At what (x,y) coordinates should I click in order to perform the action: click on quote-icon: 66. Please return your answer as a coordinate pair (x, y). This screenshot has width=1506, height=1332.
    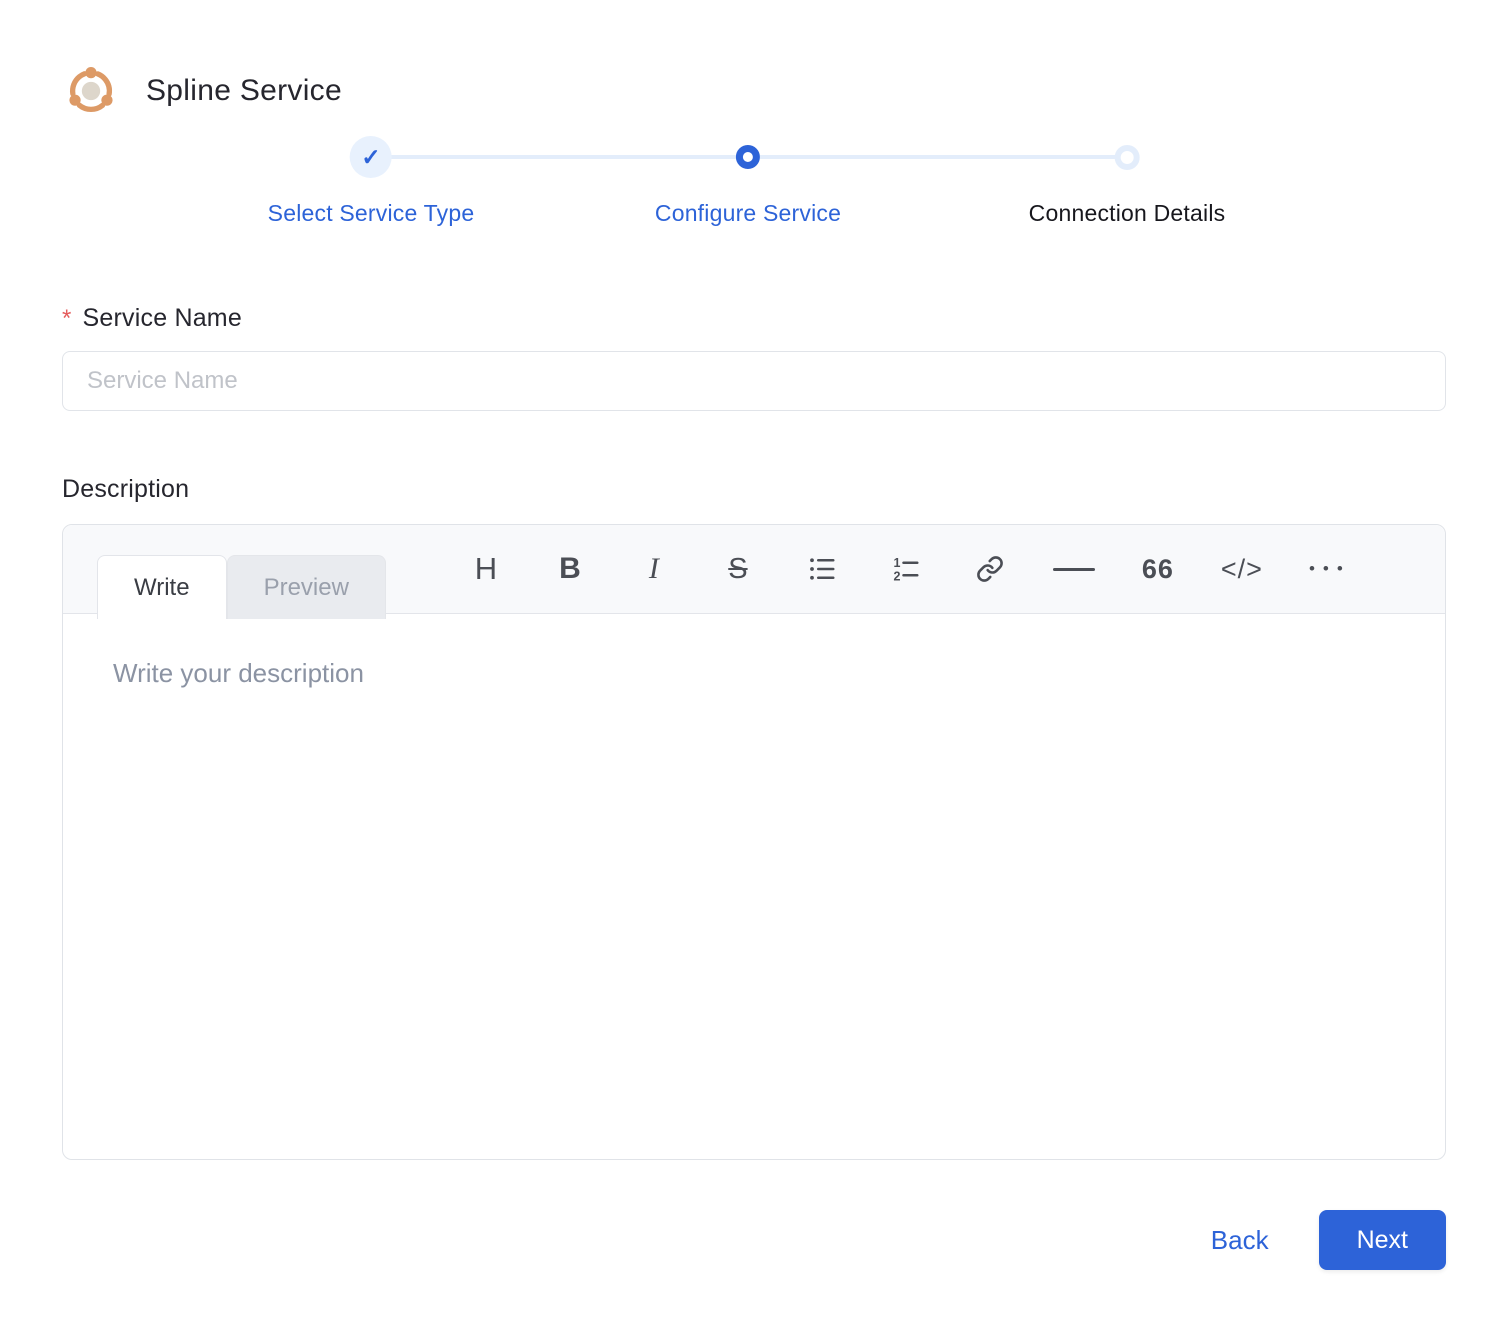
    Looking at the image, I should click on (1157, 568).